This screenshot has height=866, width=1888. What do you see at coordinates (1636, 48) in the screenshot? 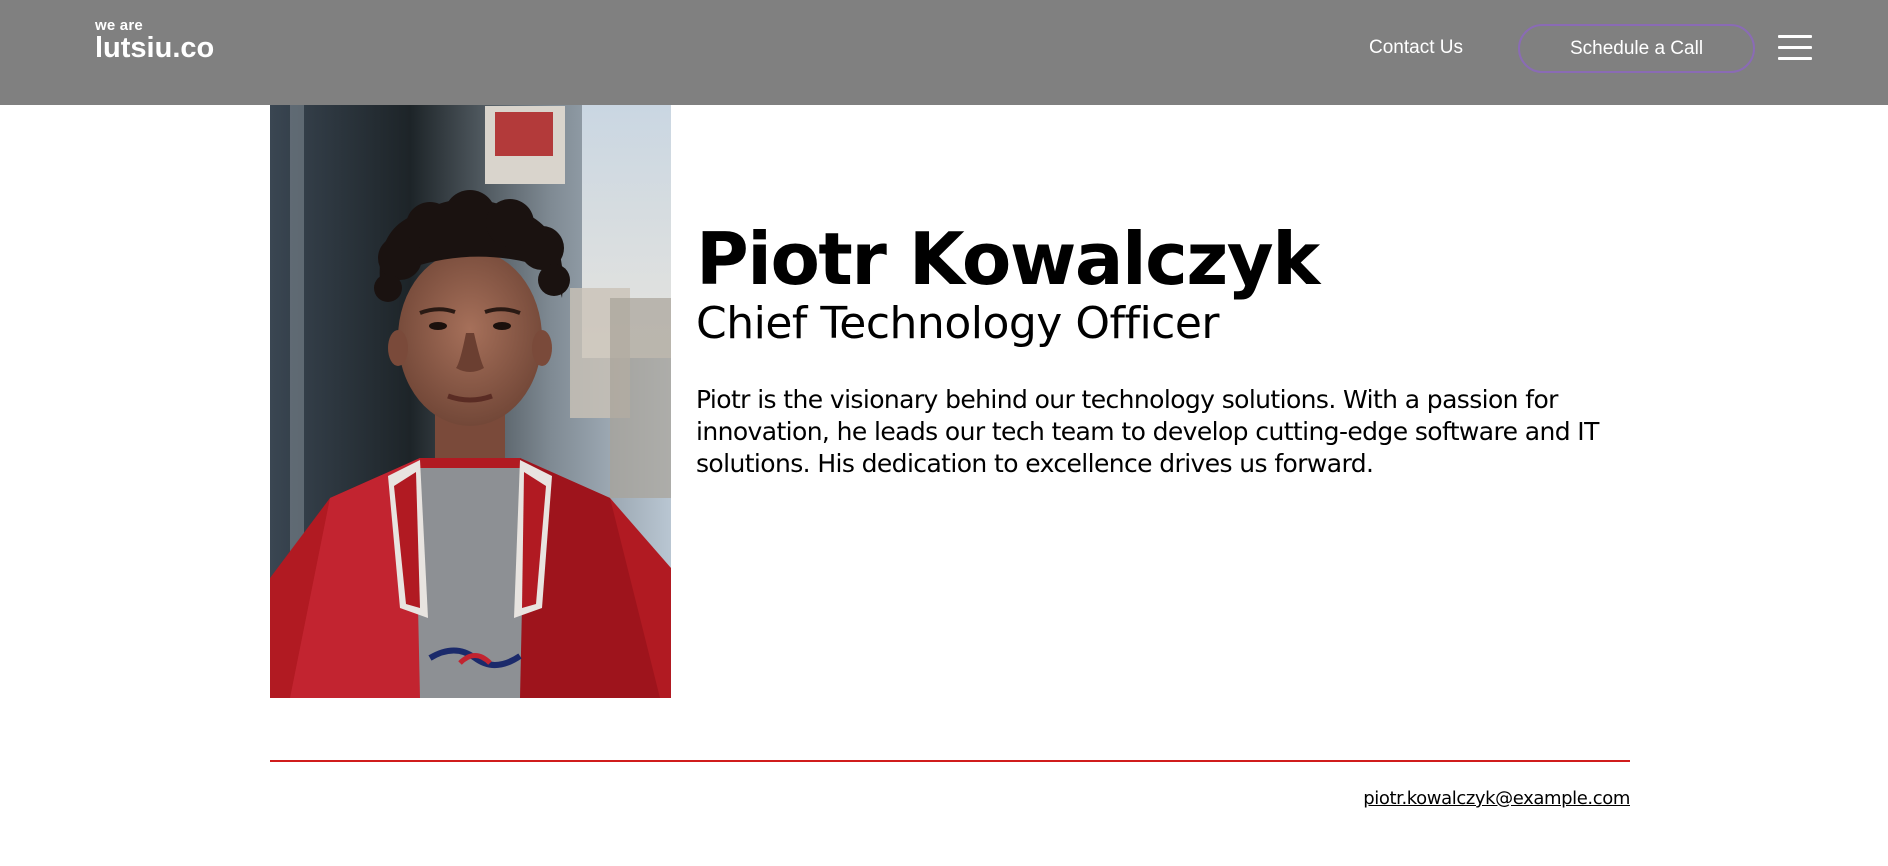
I see `schedule-call-button: Schedule a Call` at bounding box center [1636, 48].